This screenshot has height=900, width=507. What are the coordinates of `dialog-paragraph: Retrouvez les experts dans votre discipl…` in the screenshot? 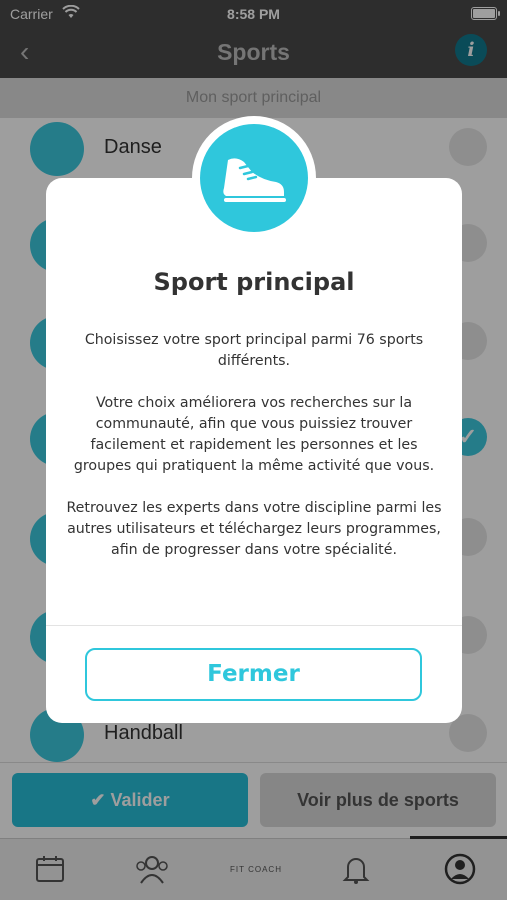 It's located at (254, 529).